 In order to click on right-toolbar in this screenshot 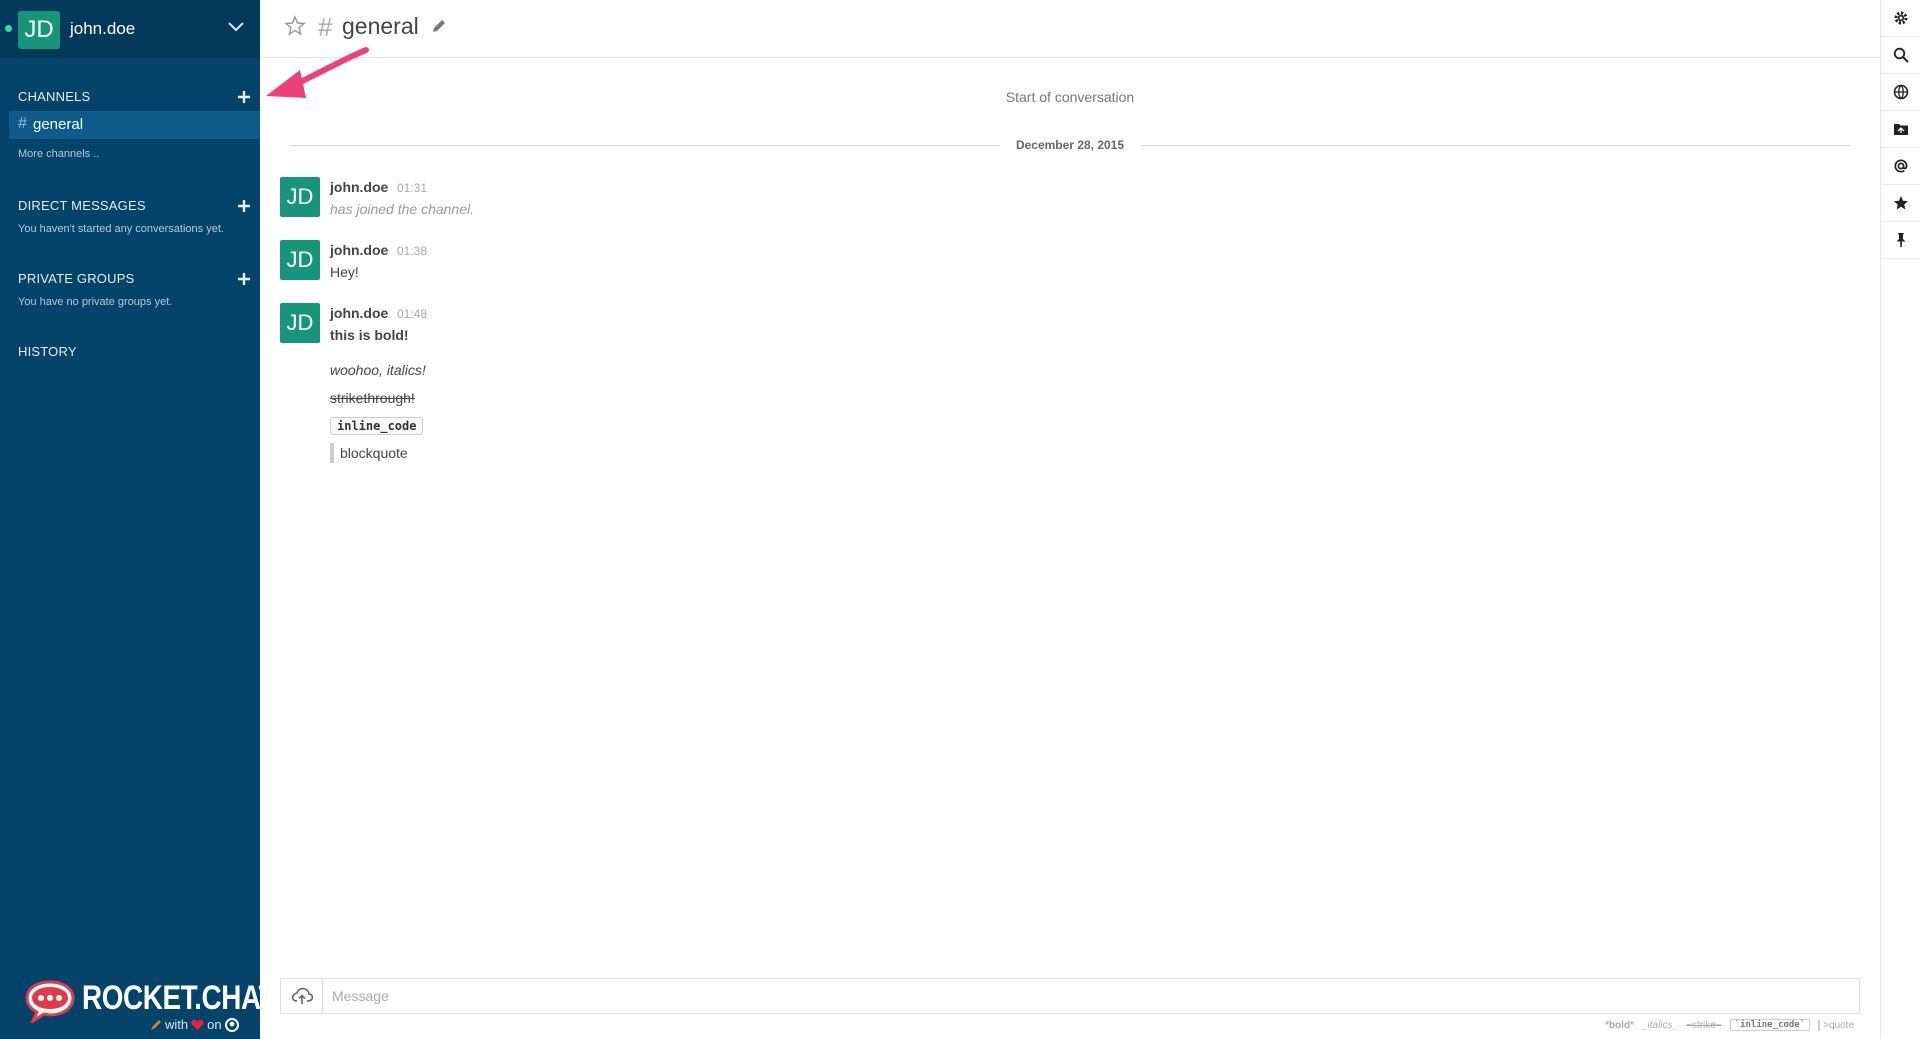, I will do `click(1900, 519)`.